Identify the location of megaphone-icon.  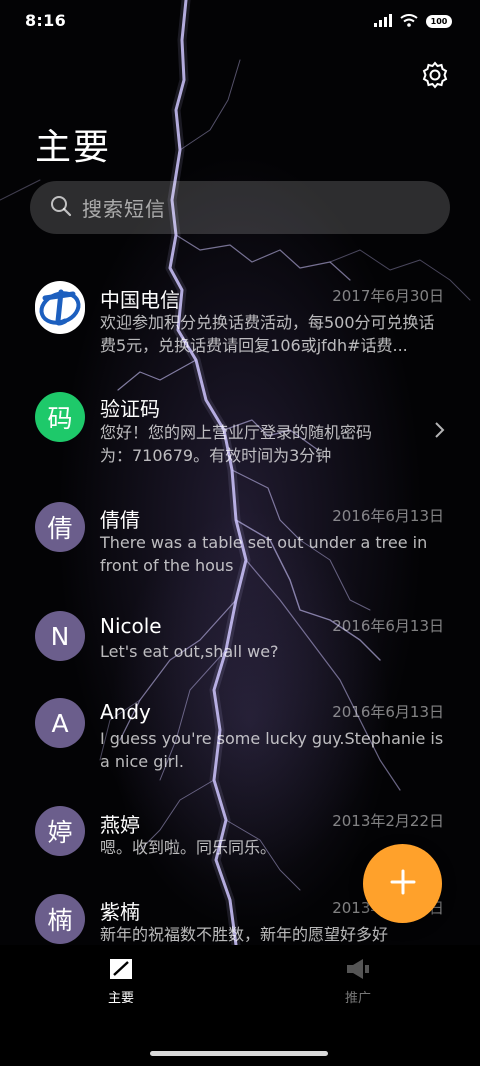
(358, 969).